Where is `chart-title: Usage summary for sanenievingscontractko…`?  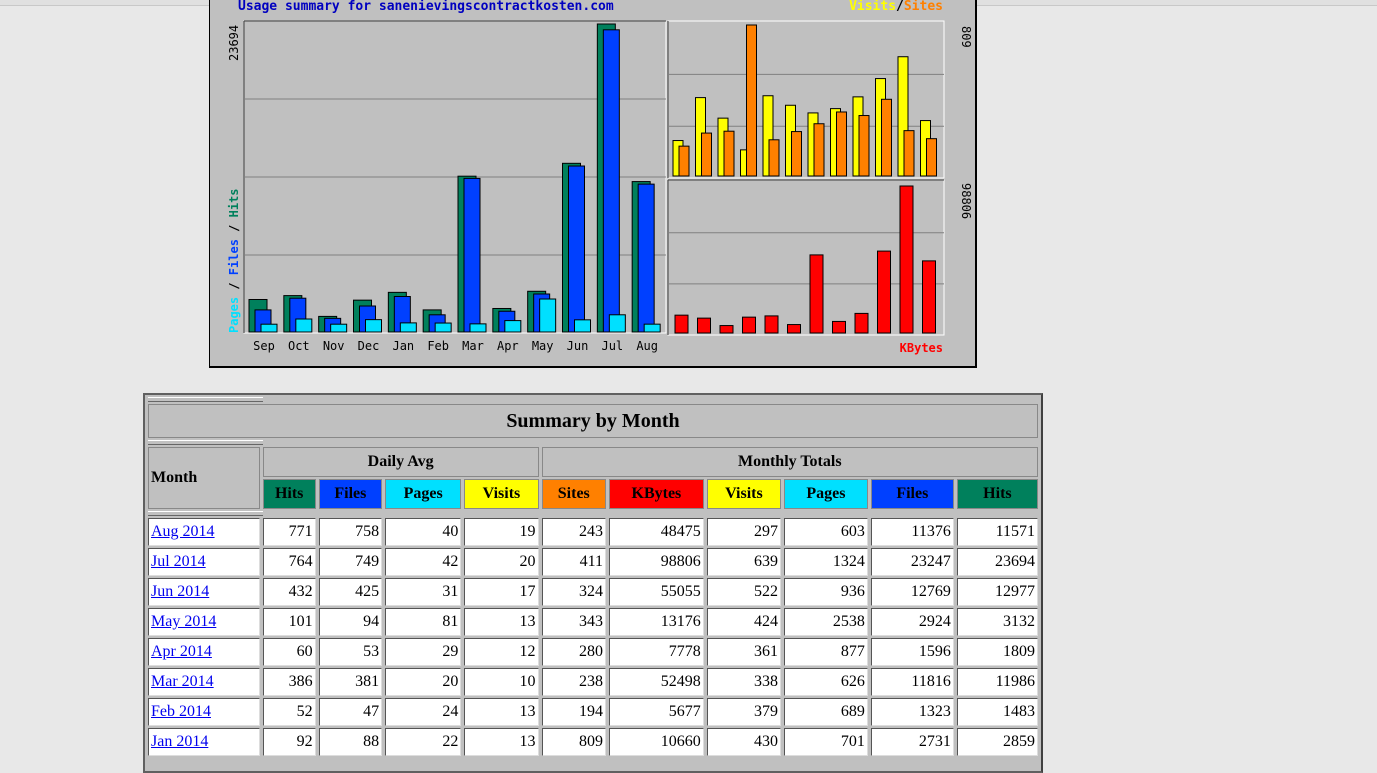 chart-title: Usage summary for sanenievingscontractko… is located at coordinates (426, 7).